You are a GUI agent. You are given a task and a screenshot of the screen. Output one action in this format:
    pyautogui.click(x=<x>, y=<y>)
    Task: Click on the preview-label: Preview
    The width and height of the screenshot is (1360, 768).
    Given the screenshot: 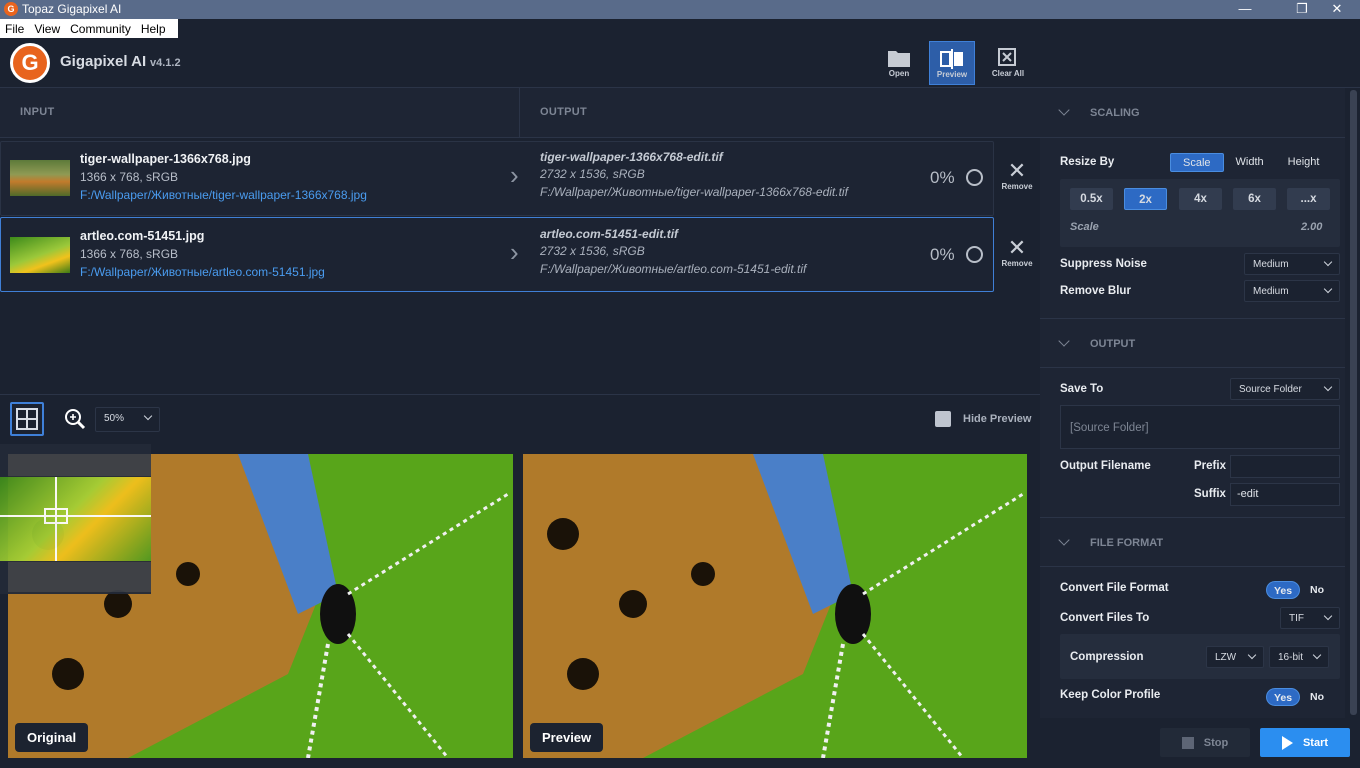 What is the action you would take?
    pyautogui.click(x=567, y=737)
    